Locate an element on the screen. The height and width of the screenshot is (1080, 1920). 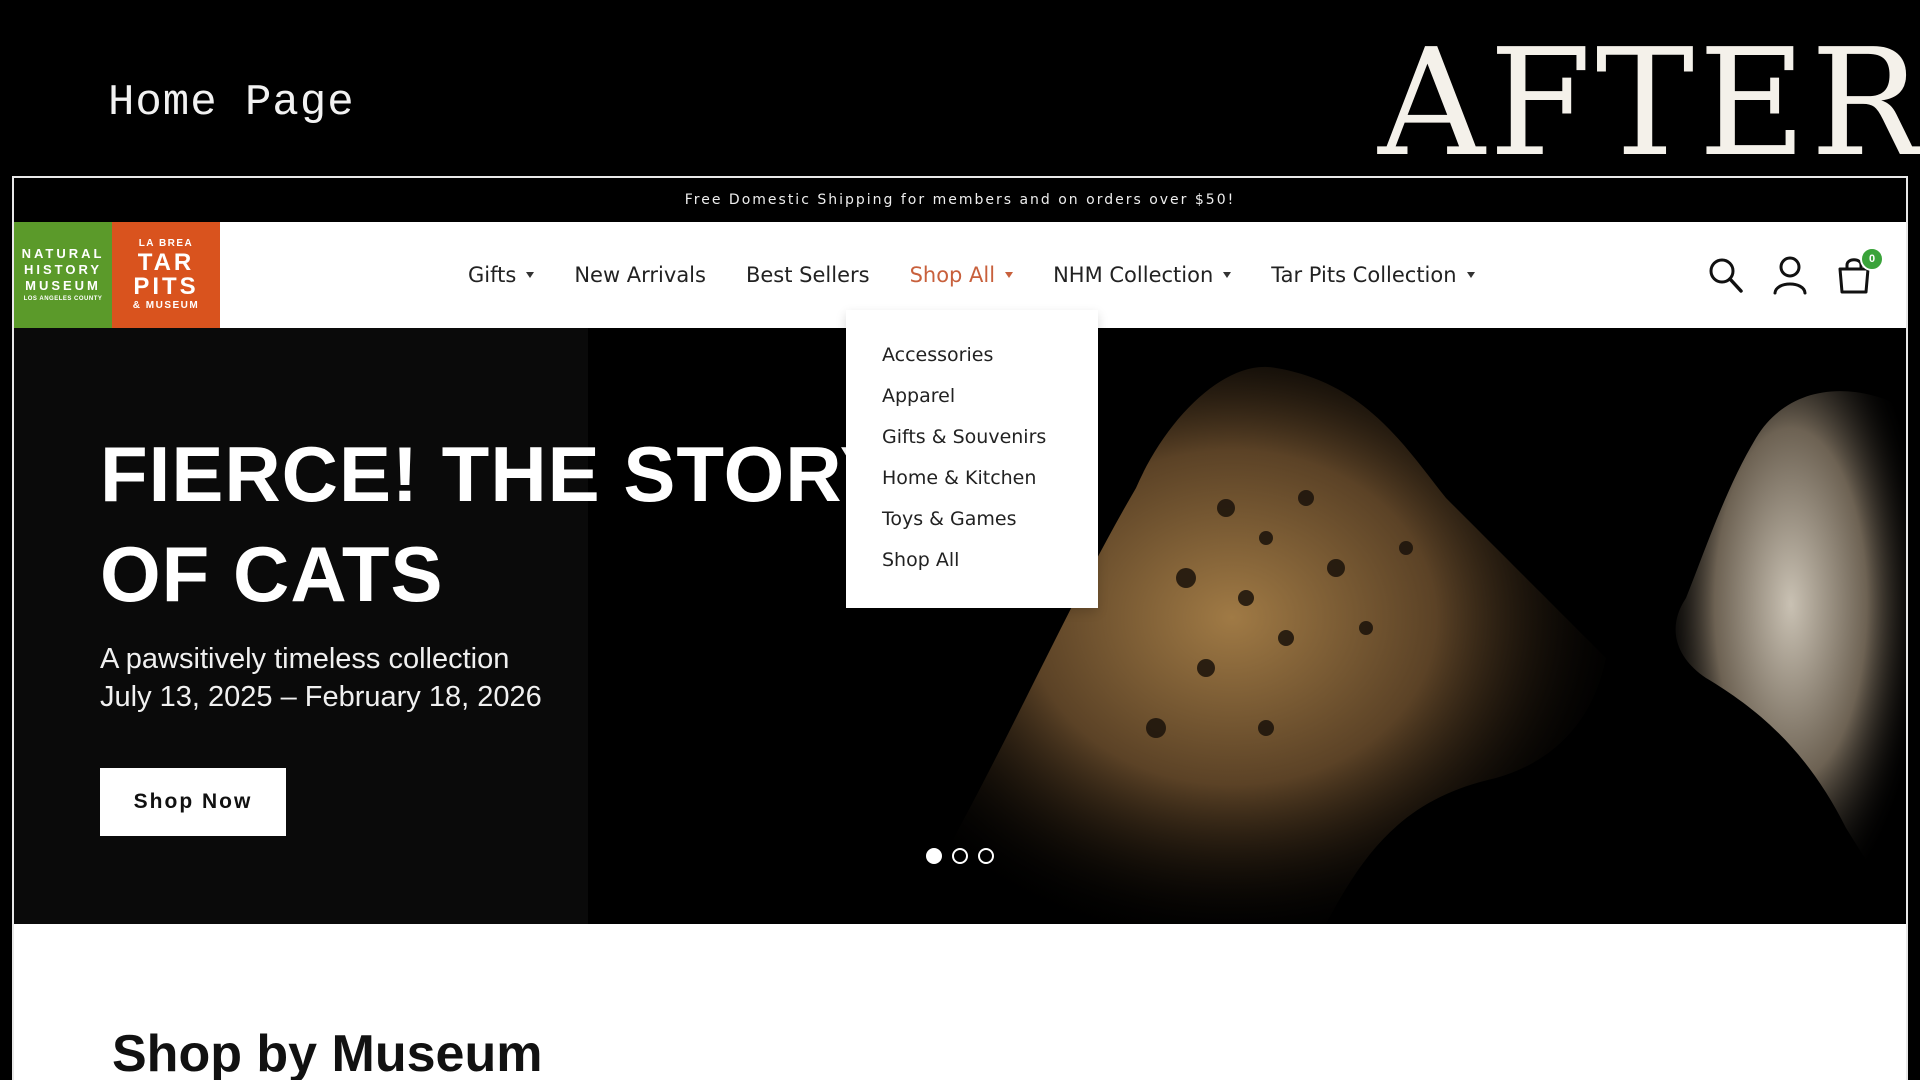
section-title: Shop by Museum is located at coordinates (327, 1052).